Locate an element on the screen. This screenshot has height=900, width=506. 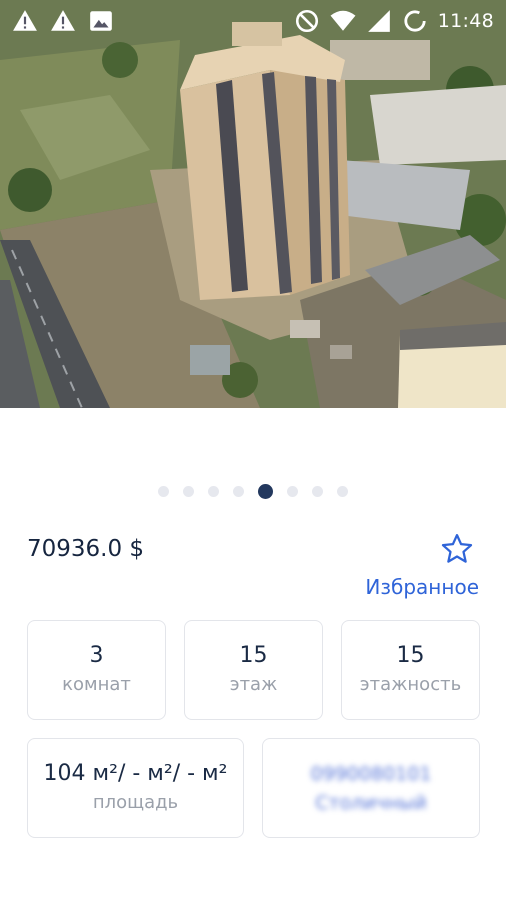
floor-card: 15 этаж is located at coordinates (253, 670).